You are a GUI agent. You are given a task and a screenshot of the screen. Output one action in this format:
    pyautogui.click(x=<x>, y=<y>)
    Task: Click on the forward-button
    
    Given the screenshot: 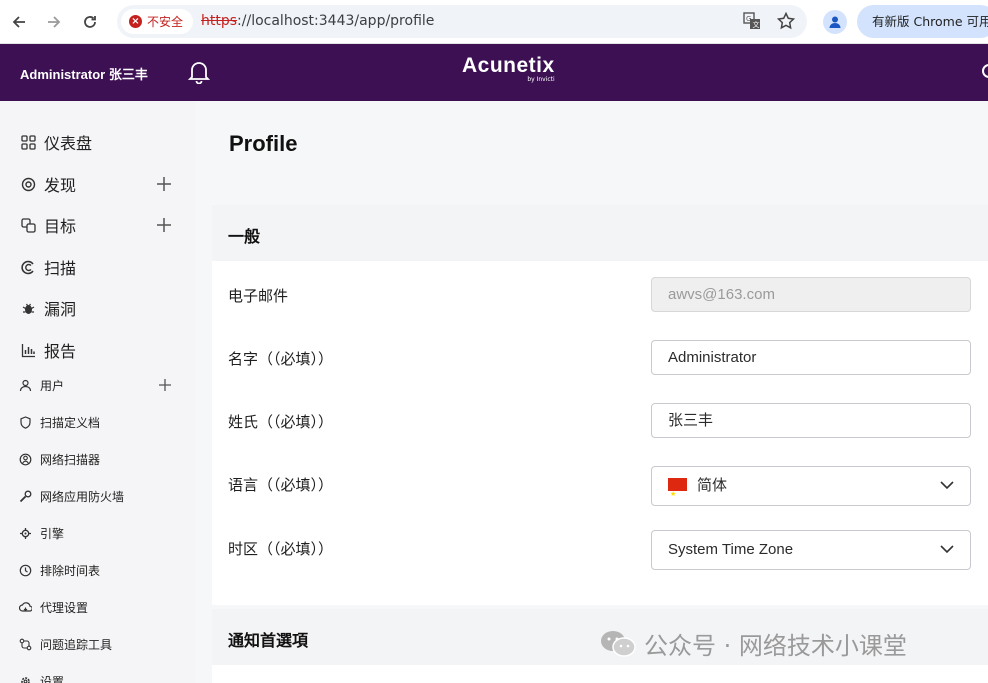 What is the action you would take?
    pyautogui.click(x=54, y=22)
    